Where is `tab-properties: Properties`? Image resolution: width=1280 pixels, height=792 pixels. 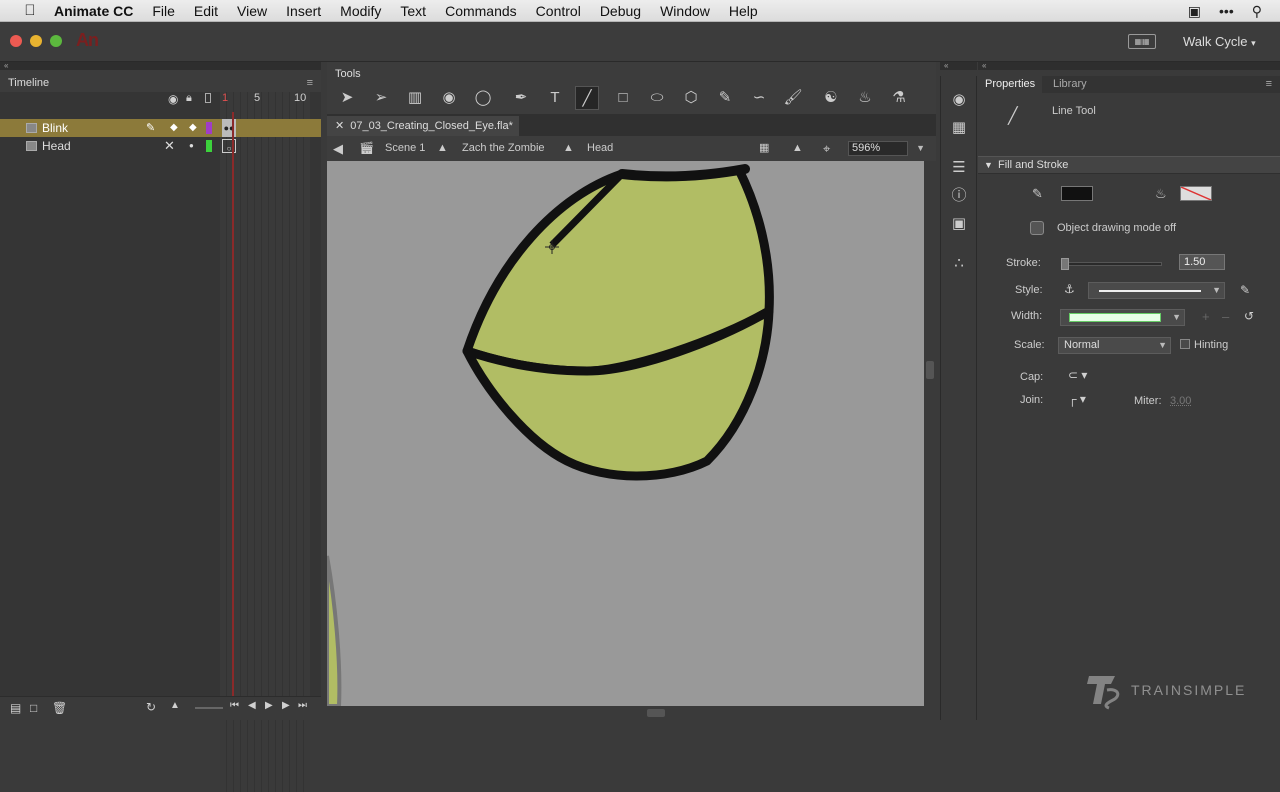
tab-properties: Properties is located at coordinates (1010, 84).